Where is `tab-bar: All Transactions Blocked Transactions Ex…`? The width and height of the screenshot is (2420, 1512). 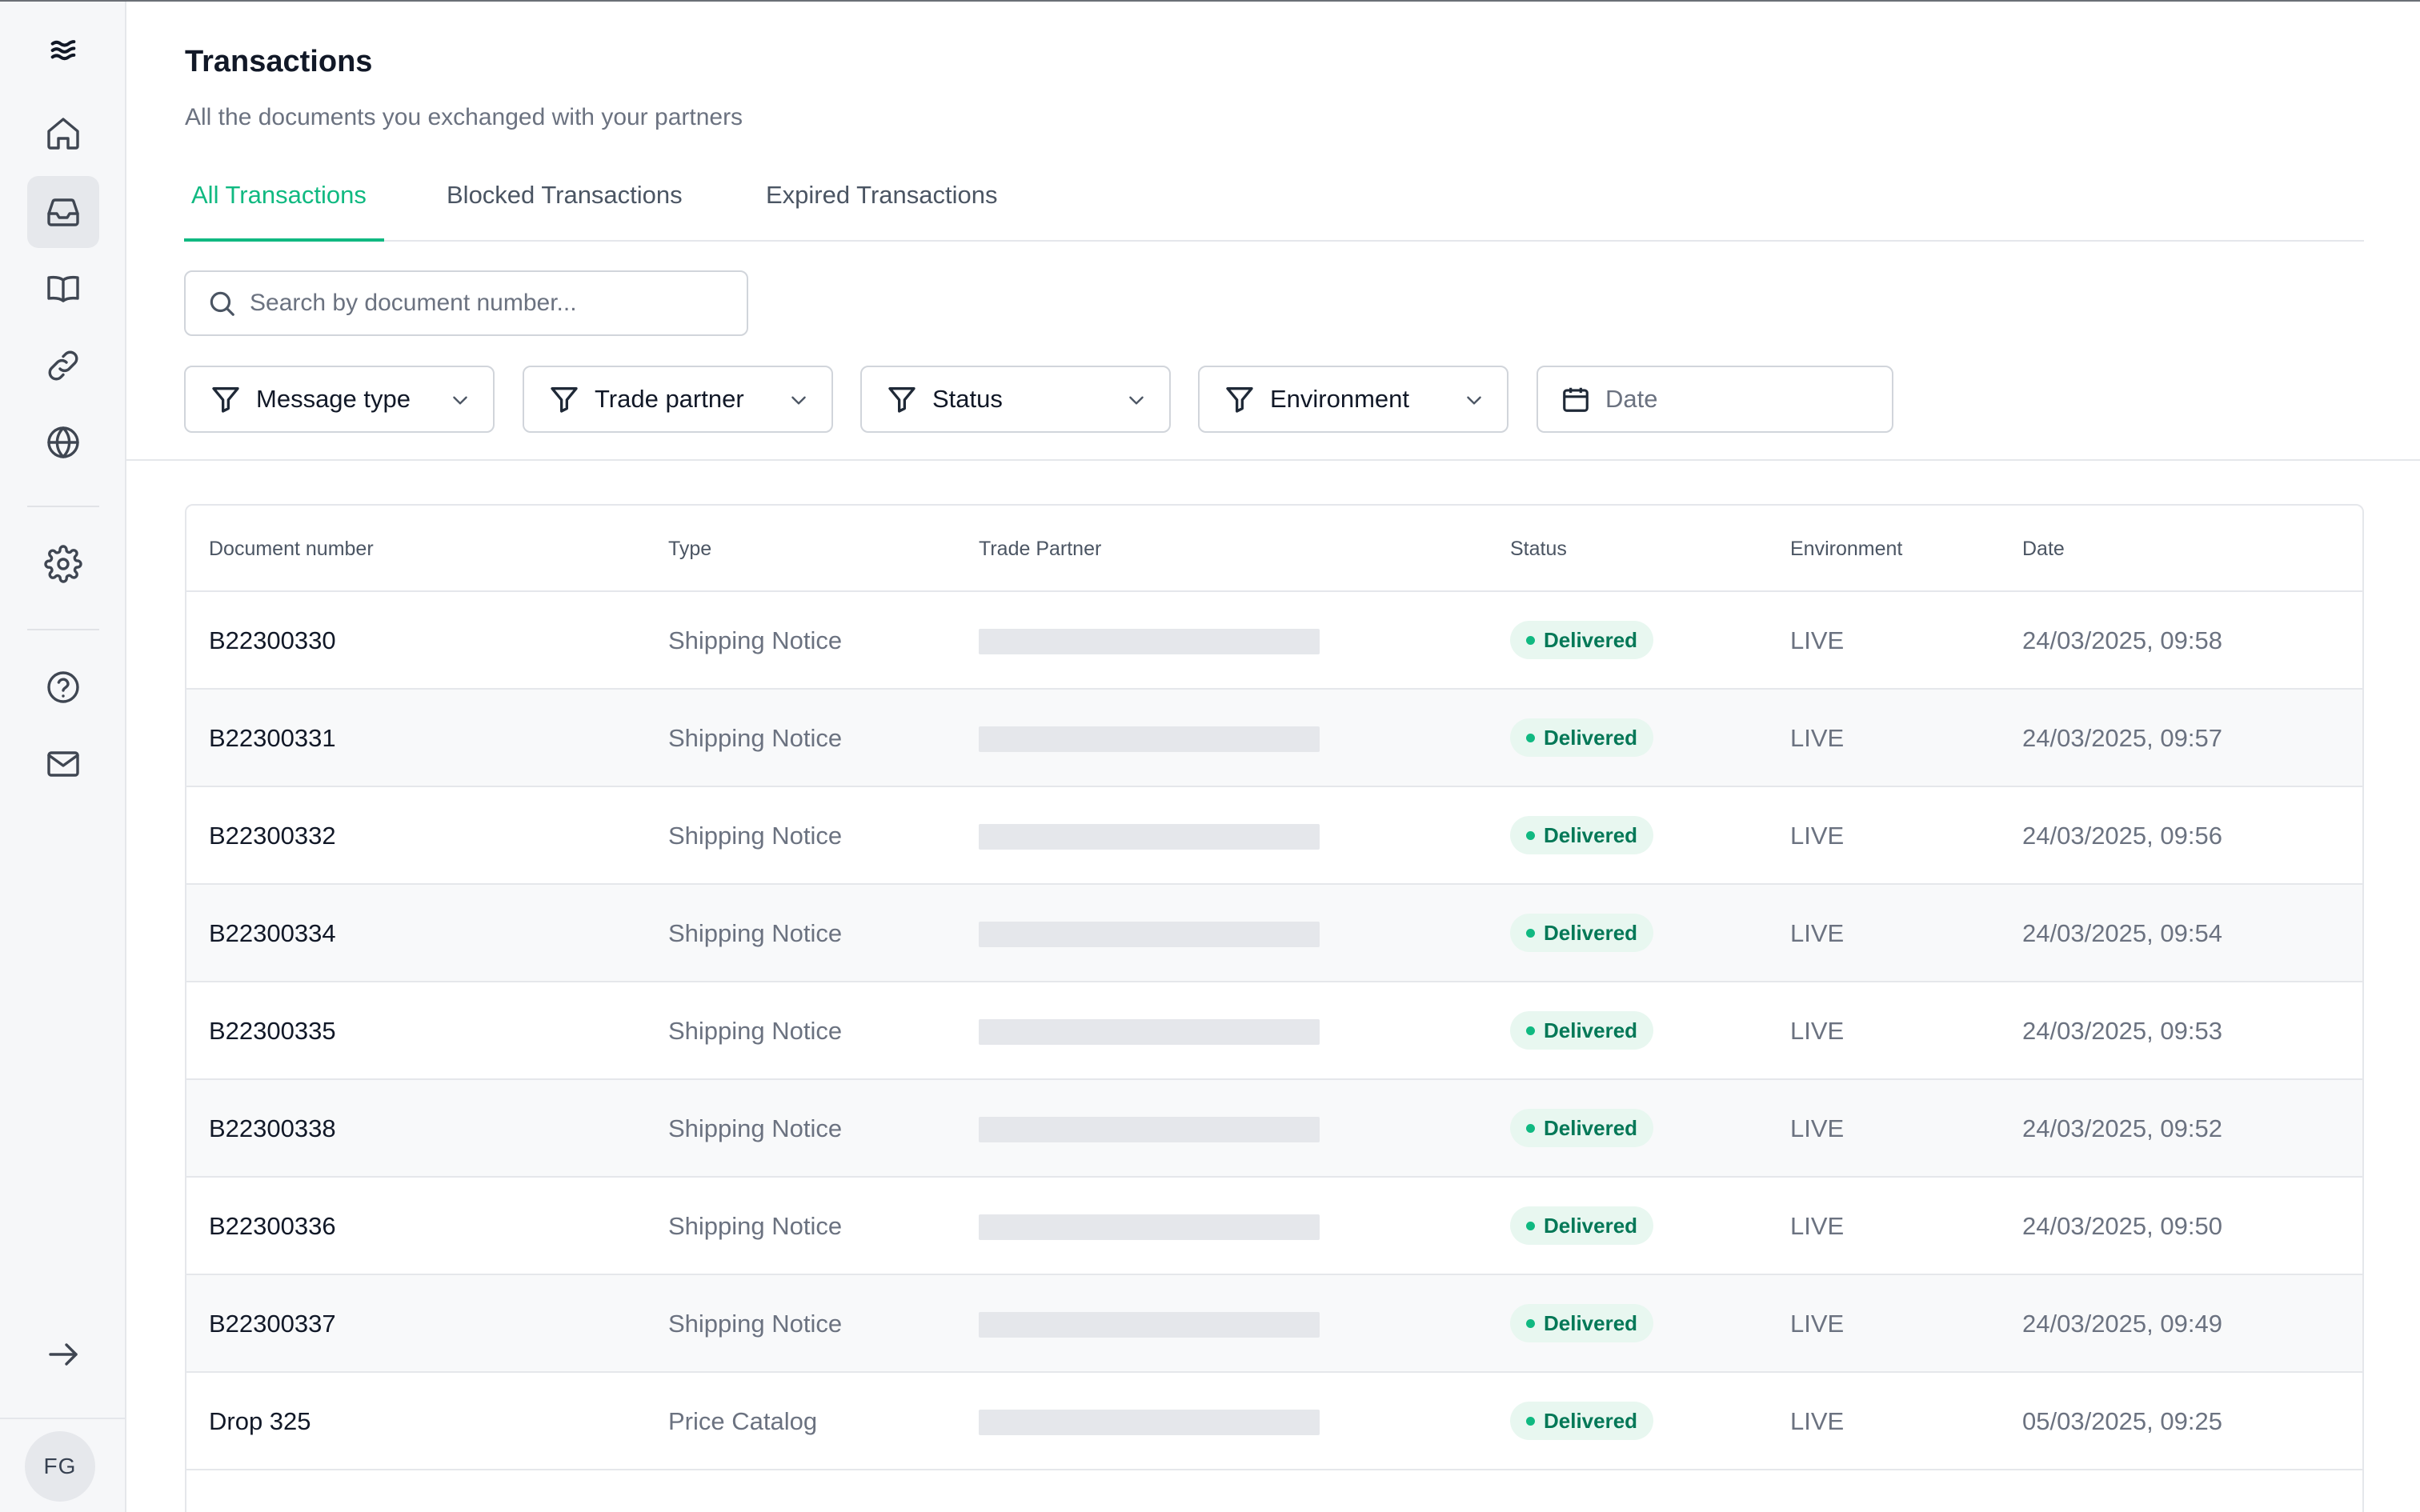 tab-bar: All Transactions Blocked Transactions Ex… is located at coordinates (1274, 208).